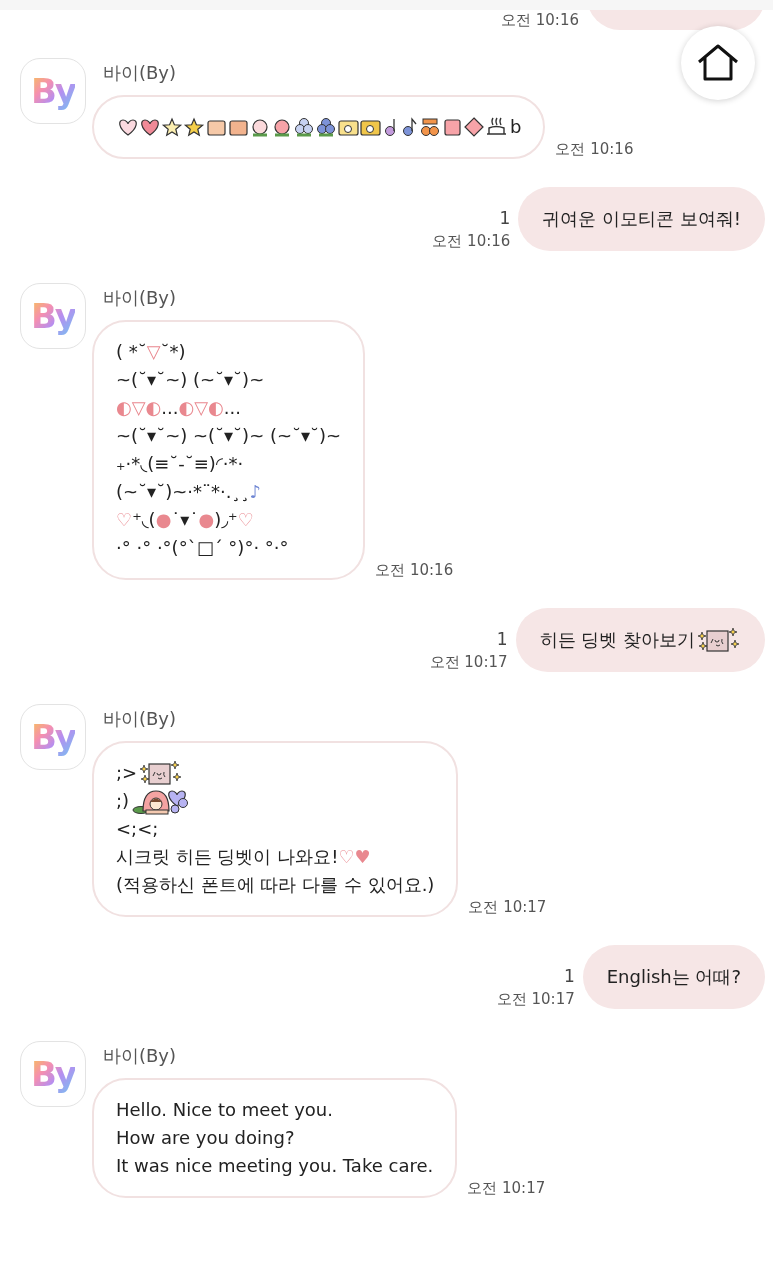 The width and height of the screenshot is (773, 1268). I want to click on home-button, so click(718, 63).